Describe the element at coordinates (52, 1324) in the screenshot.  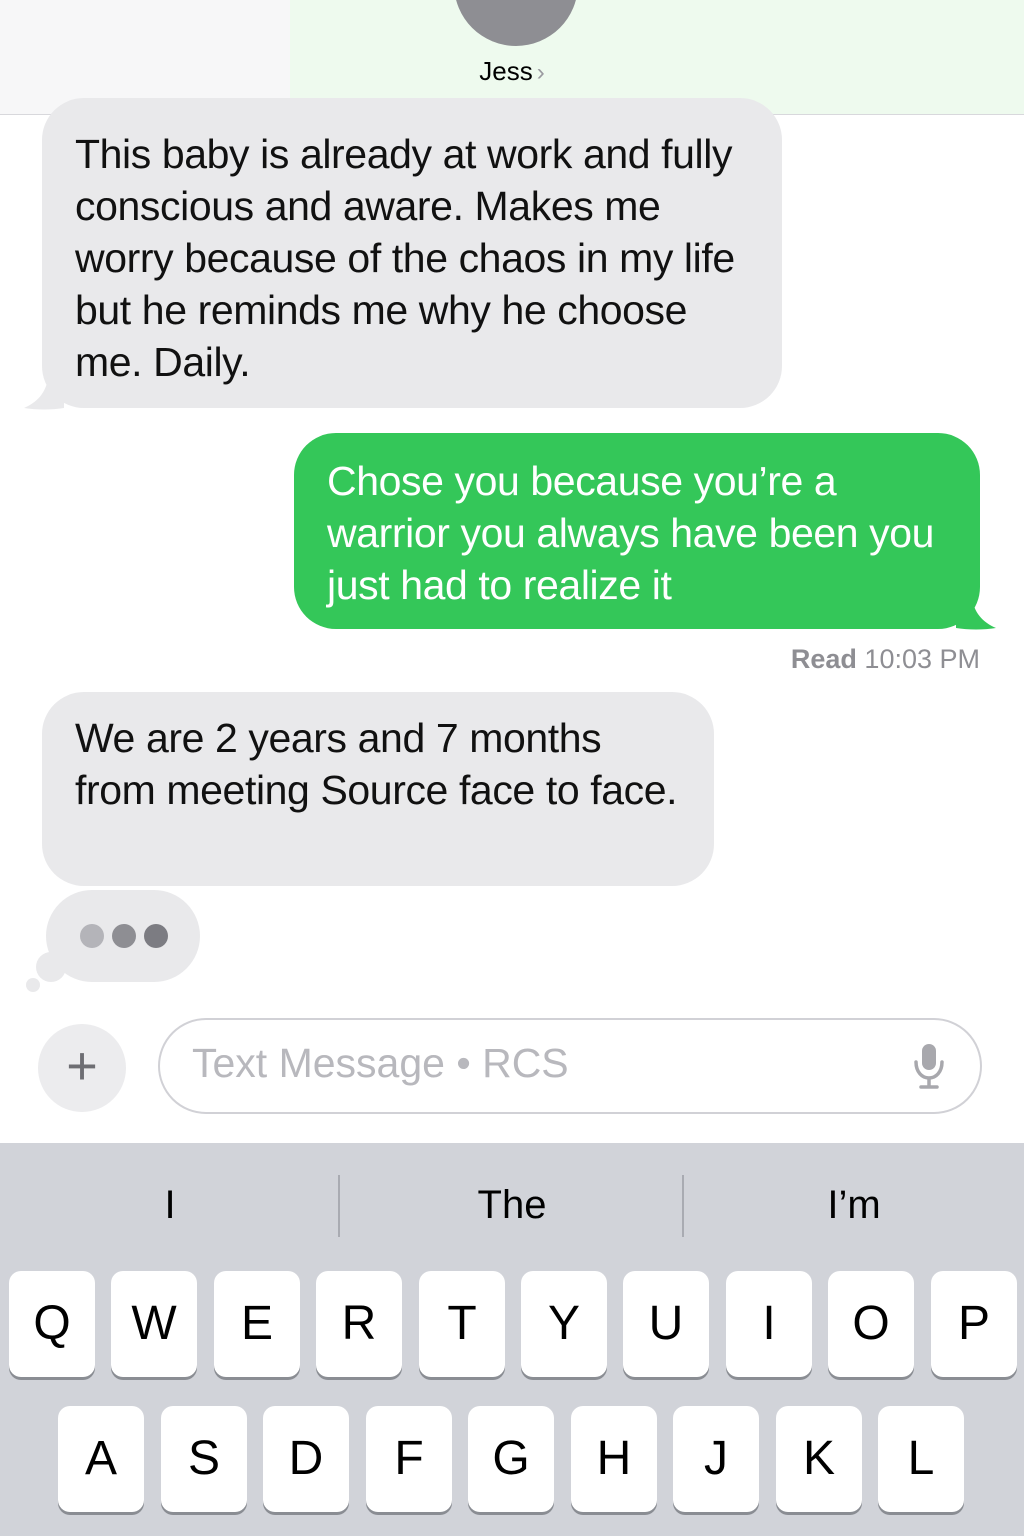
I see `key-q: Q` at that location.